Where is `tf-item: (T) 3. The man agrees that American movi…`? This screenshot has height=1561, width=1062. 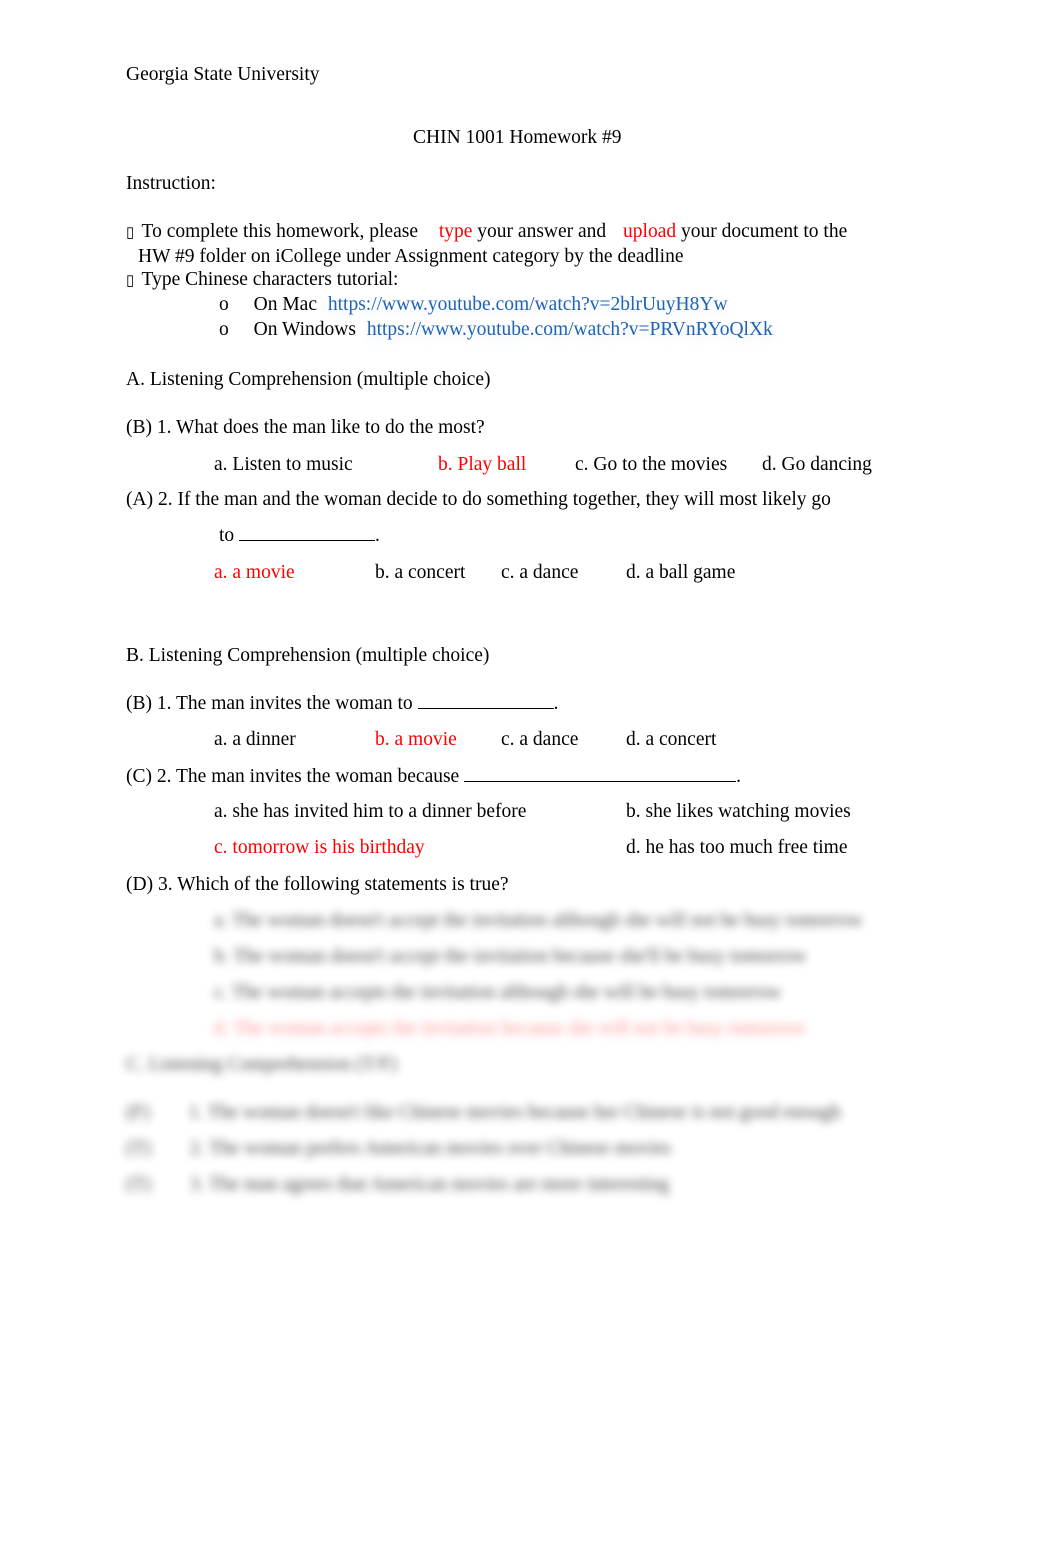
tf-item: (T) 3. The man agrees that American movi… is located at coordinates (397, 1184).